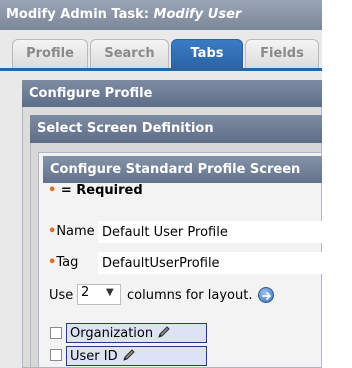 The image size is (352, 368). I want to click on organization-checkbox, so click(56, 333).